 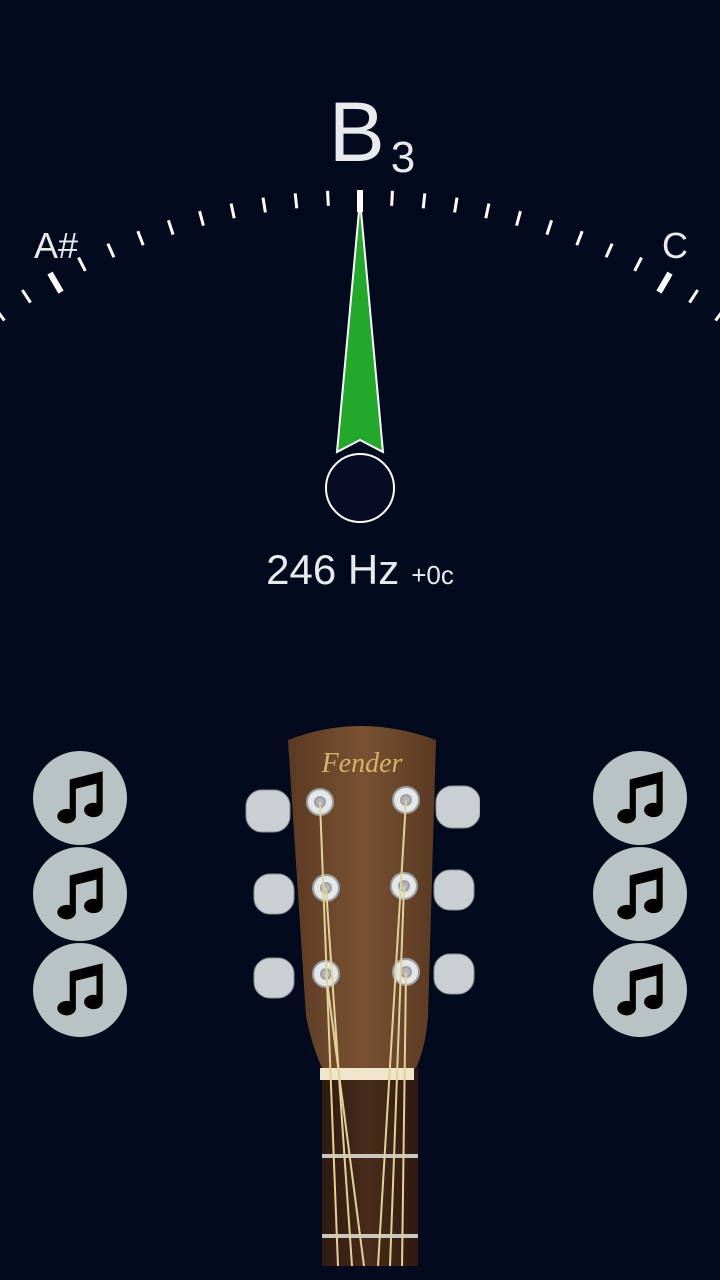 I want to click on frequency-value: 246 Hz, so click(x=333, y=569).